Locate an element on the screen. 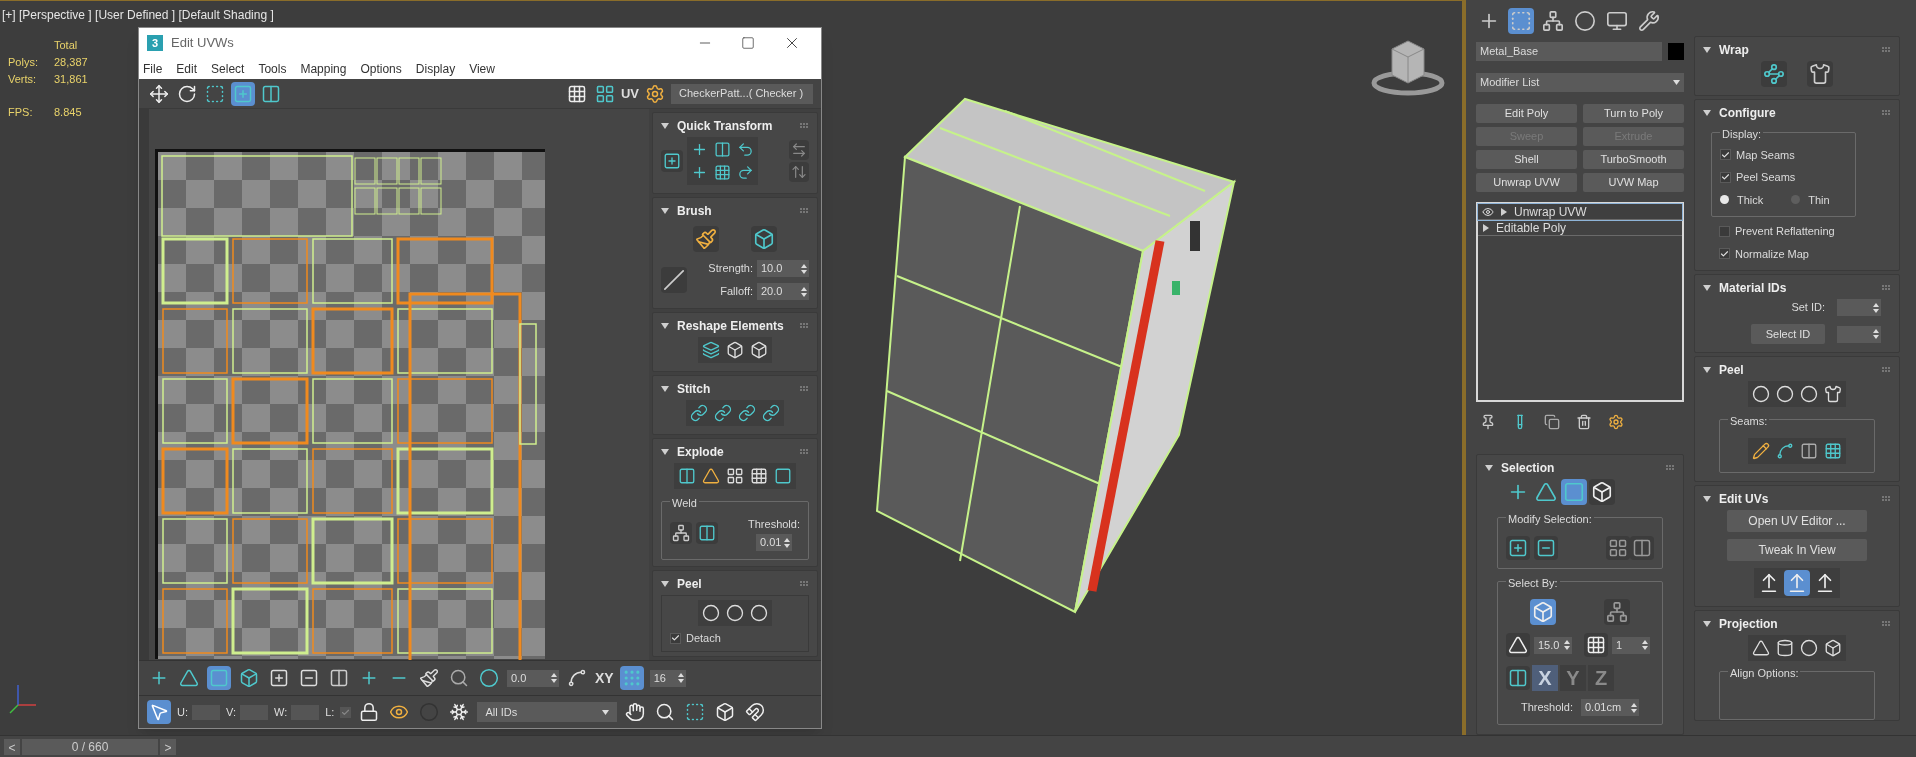 The height and width of the screenshot is (757, 1916). hierarchy-icon is located at coordinates (1617, 612).